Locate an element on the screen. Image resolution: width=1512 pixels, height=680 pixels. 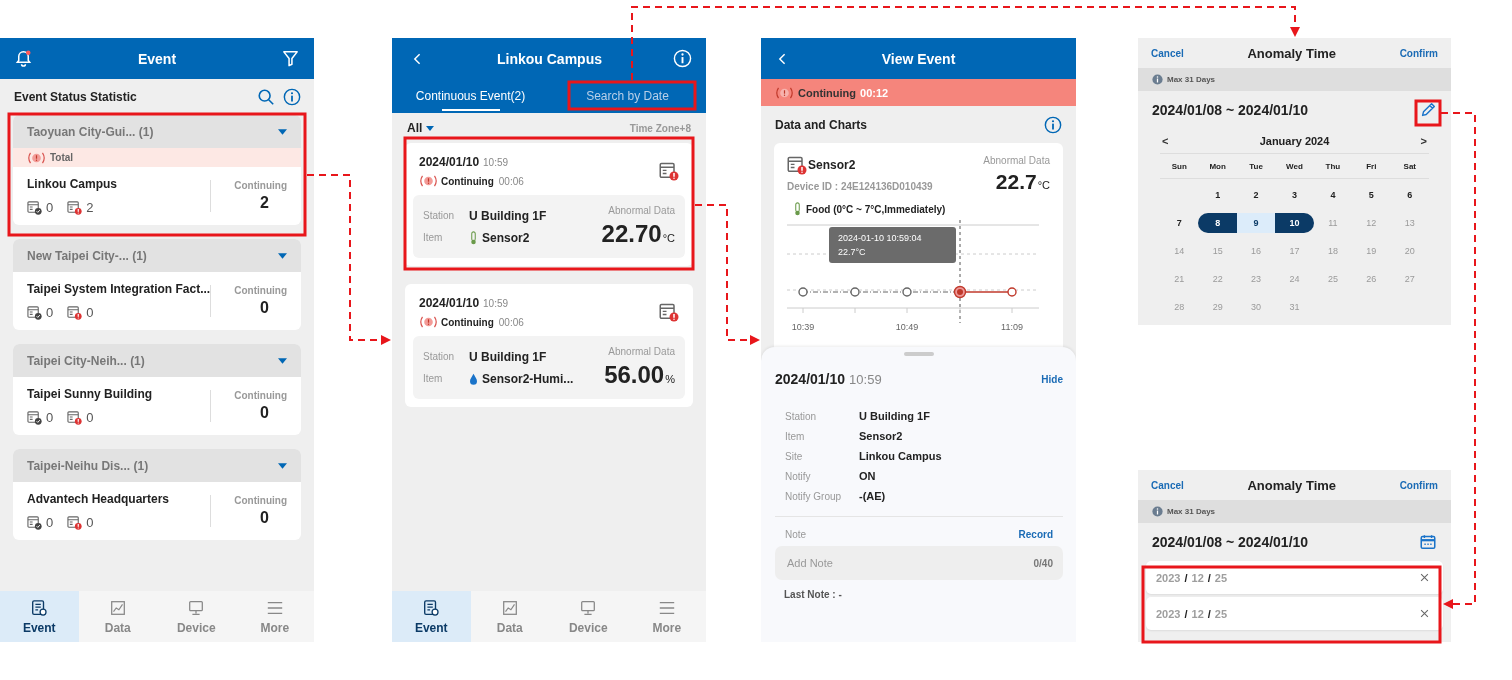
site-card: Taoyuan City-Gui... (1) Total Linkou Campus 0 2 Continuing 2 is located at coordinates (157, 170).